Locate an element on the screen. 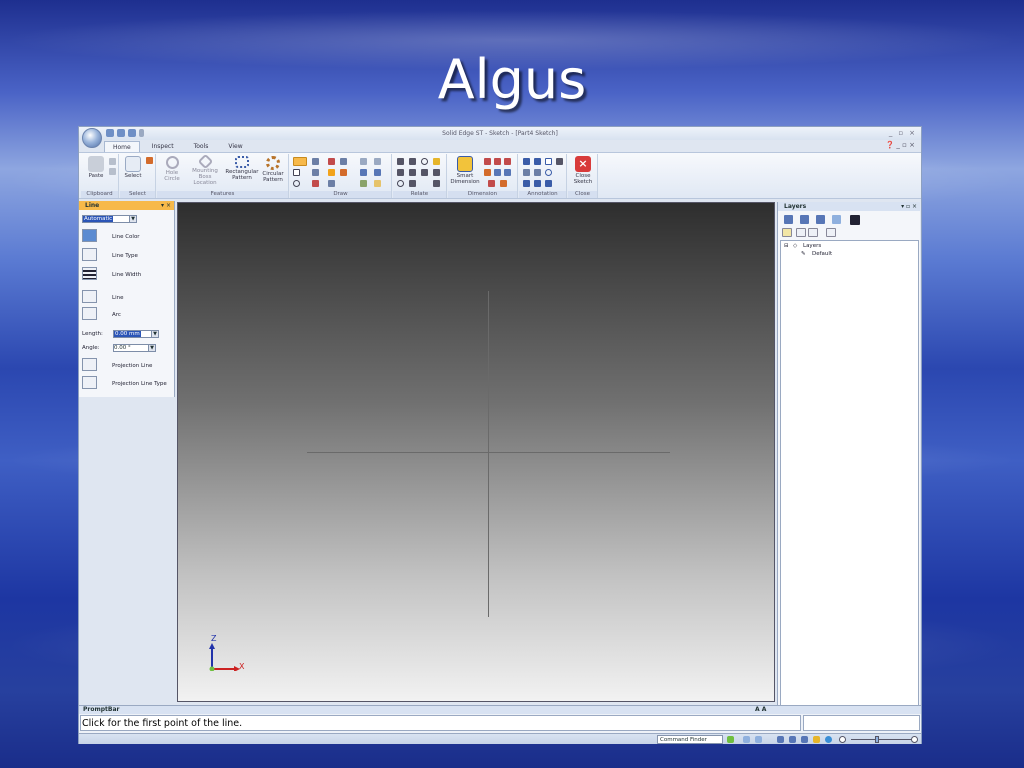 Image resolution: width=1024 pixels, height=768 pixels. leader-icon is located at coordinates (537, 161).